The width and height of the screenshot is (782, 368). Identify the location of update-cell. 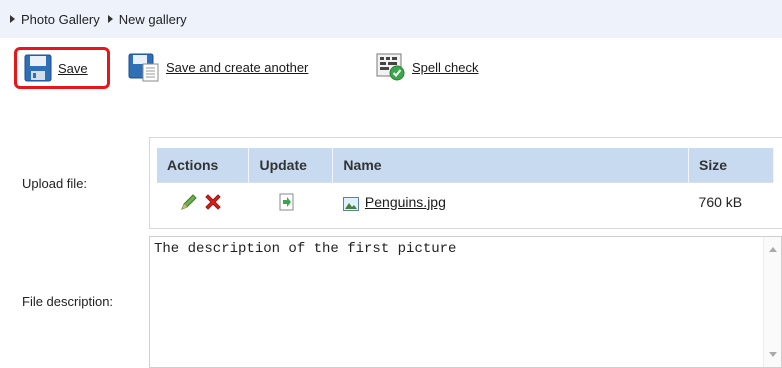
(290, 201).